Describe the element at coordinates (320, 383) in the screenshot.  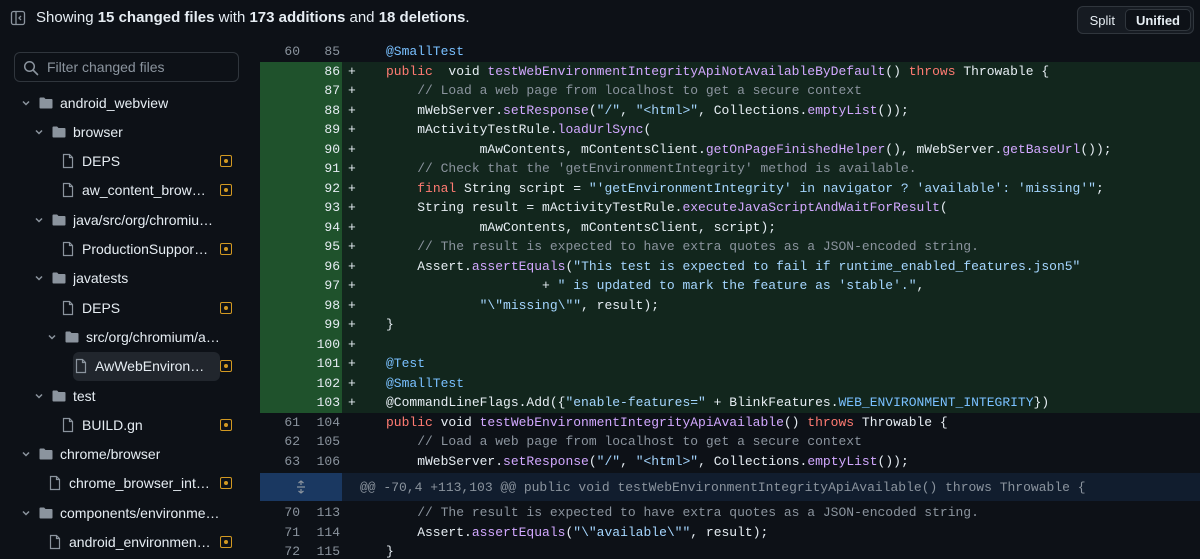
I see `new-line-number: 102` at that location.